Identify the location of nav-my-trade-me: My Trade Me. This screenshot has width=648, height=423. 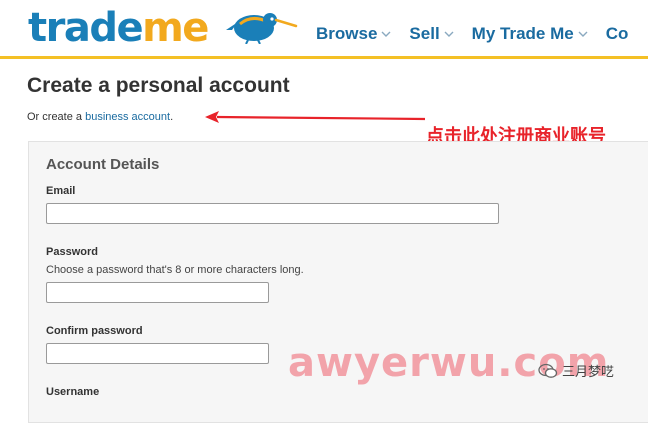
(530, 34).